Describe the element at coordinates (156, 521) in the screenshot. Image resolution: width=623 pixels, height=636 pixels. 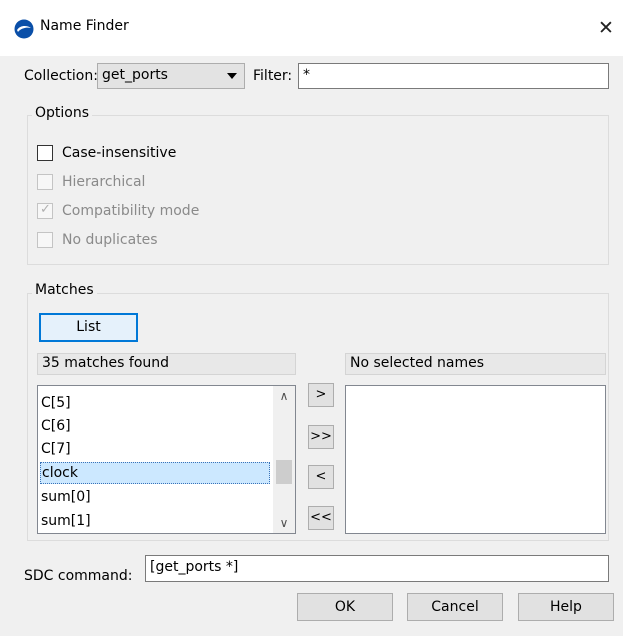
I see `list-item: sum[1]` at that location.